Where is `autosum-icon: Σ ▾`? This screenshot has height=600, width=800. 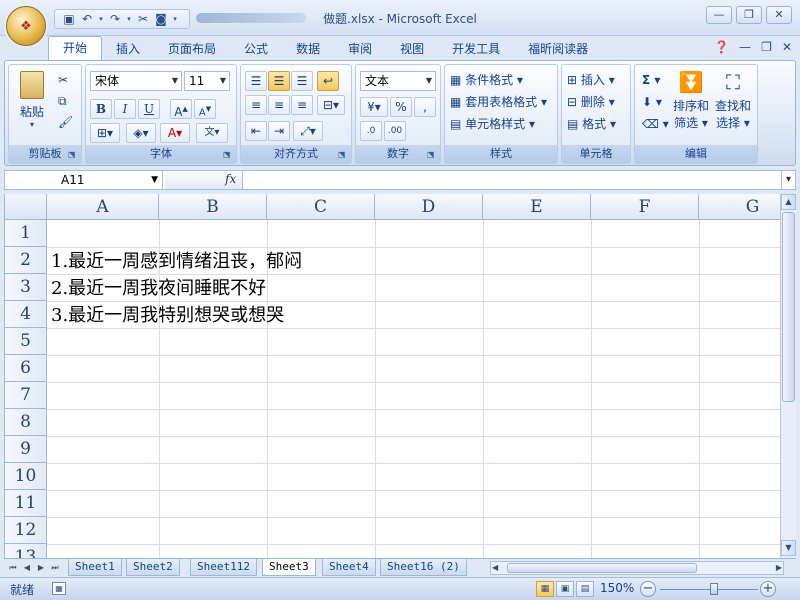 autosum-icon: Σ ▾ is located at coordinates (651, 79).